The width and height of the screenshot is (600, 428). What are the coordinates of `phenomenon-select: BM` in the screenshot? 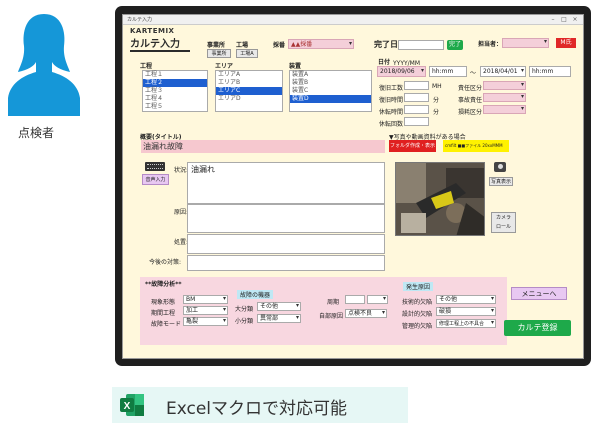 It's located at (205, 299).